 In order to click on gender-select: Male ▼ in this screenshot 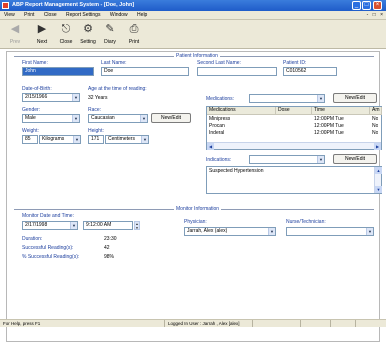, I will do `click(51, 118)`.